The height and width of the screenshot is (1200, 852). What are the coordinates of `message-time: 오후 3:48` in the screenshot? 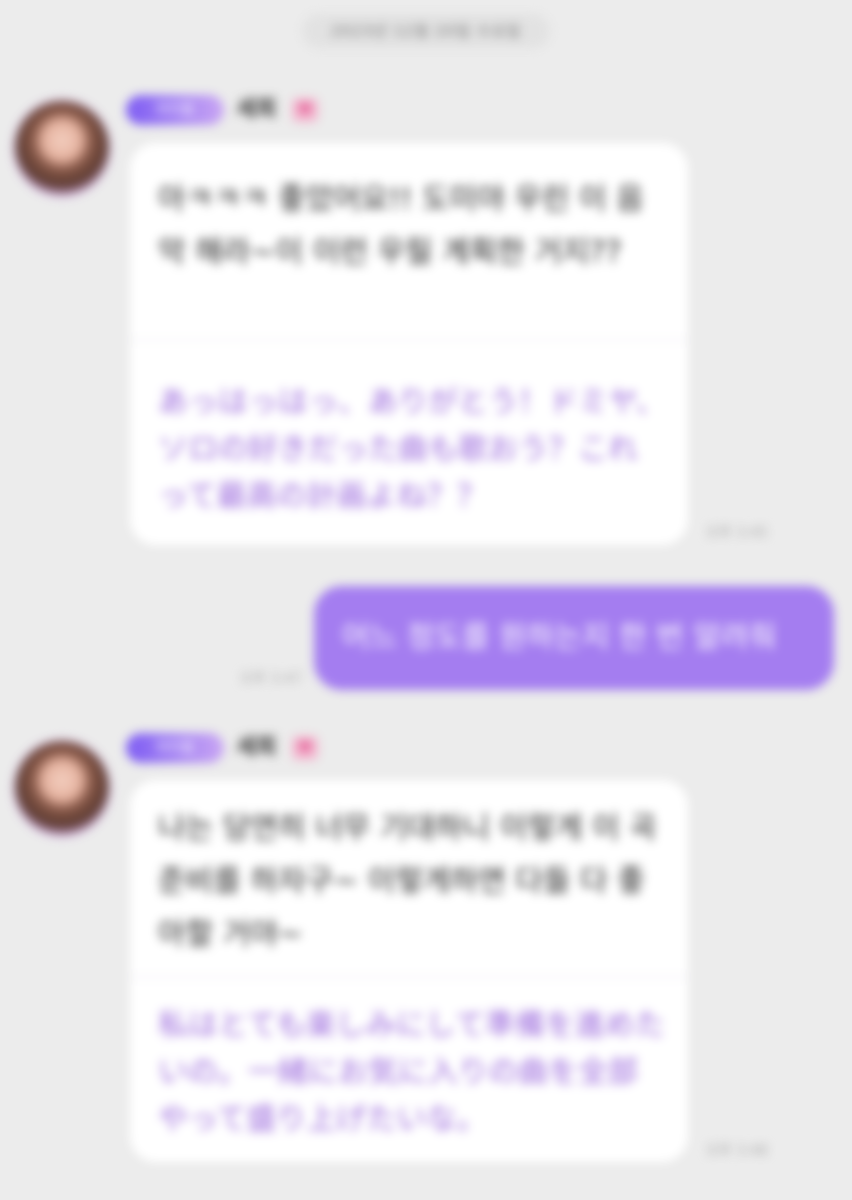 It's located at (737, 1151).